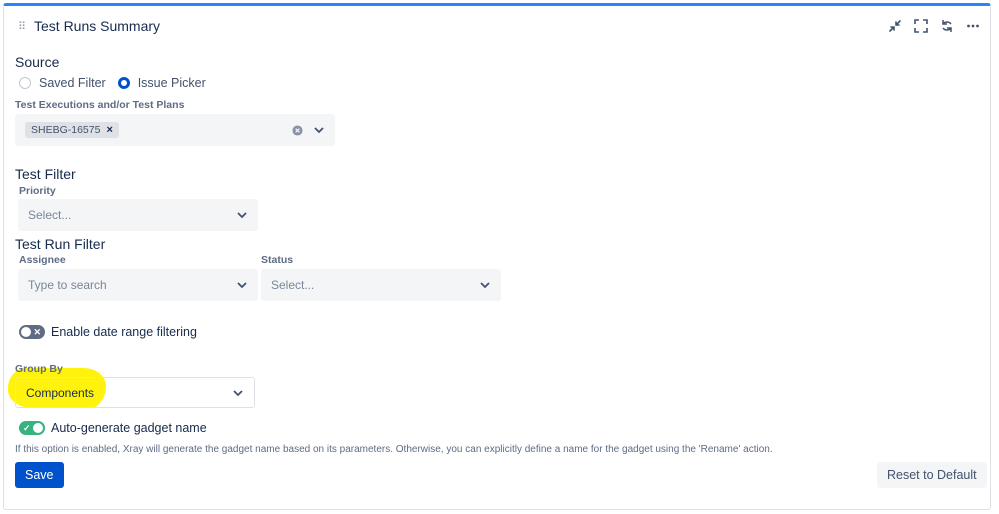 This screenshot has width=999, height=514. What do you see at coordinates (45, 174) in the screenshot?
I see `test-filter-title: Test Filter` at bounding box center [45, 174].